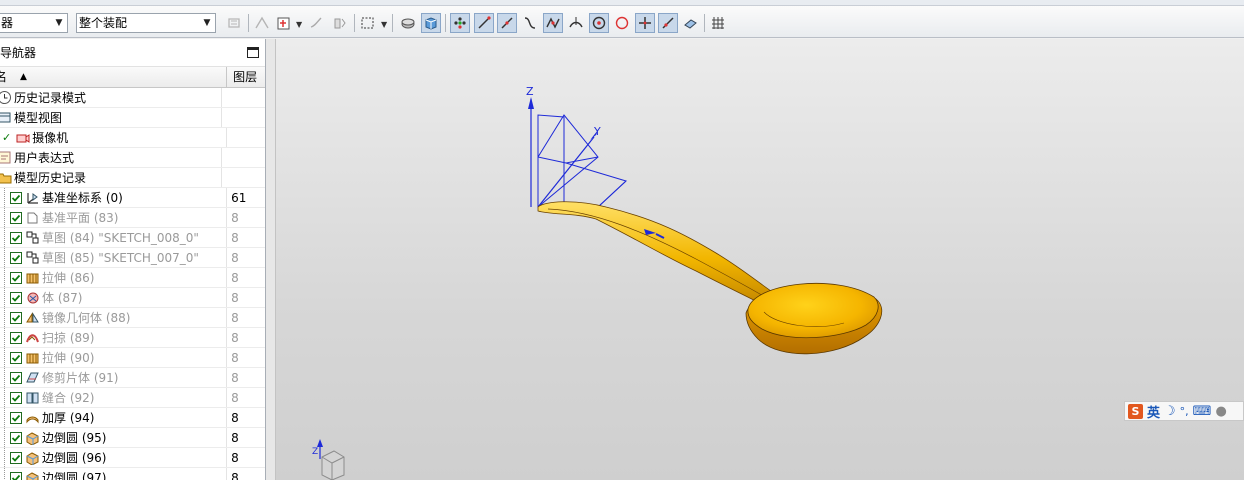 Image resolution: width=1244 pixels, height=480 pixels. Describe the element at coordinates (340, 23) in the screenshot. I see `view-button` at that location.